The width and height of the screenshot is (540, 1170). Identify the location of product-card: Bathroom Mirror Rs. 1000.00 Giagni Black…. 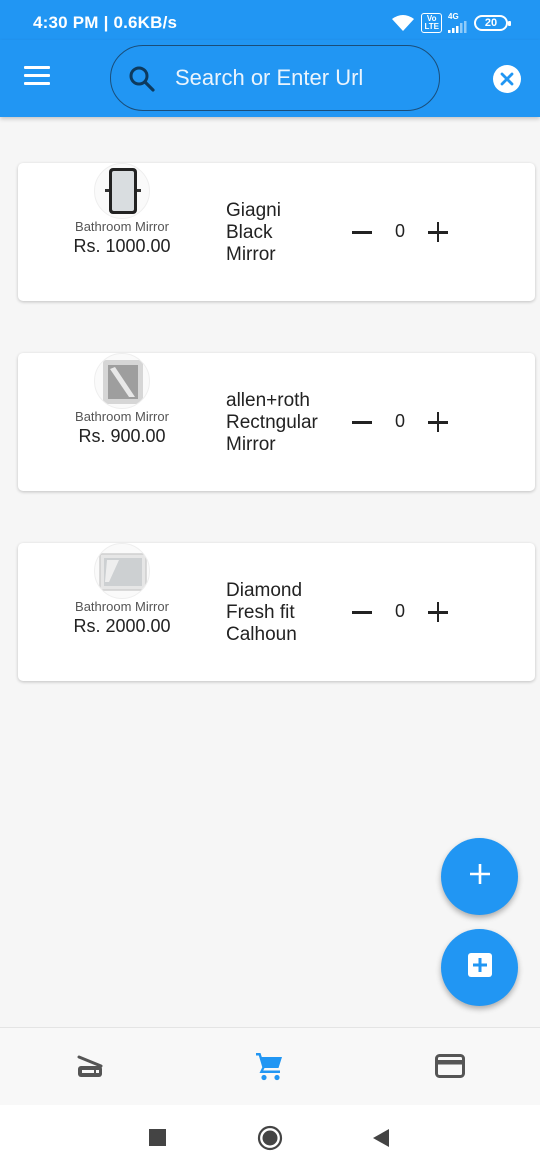
(276, 232).